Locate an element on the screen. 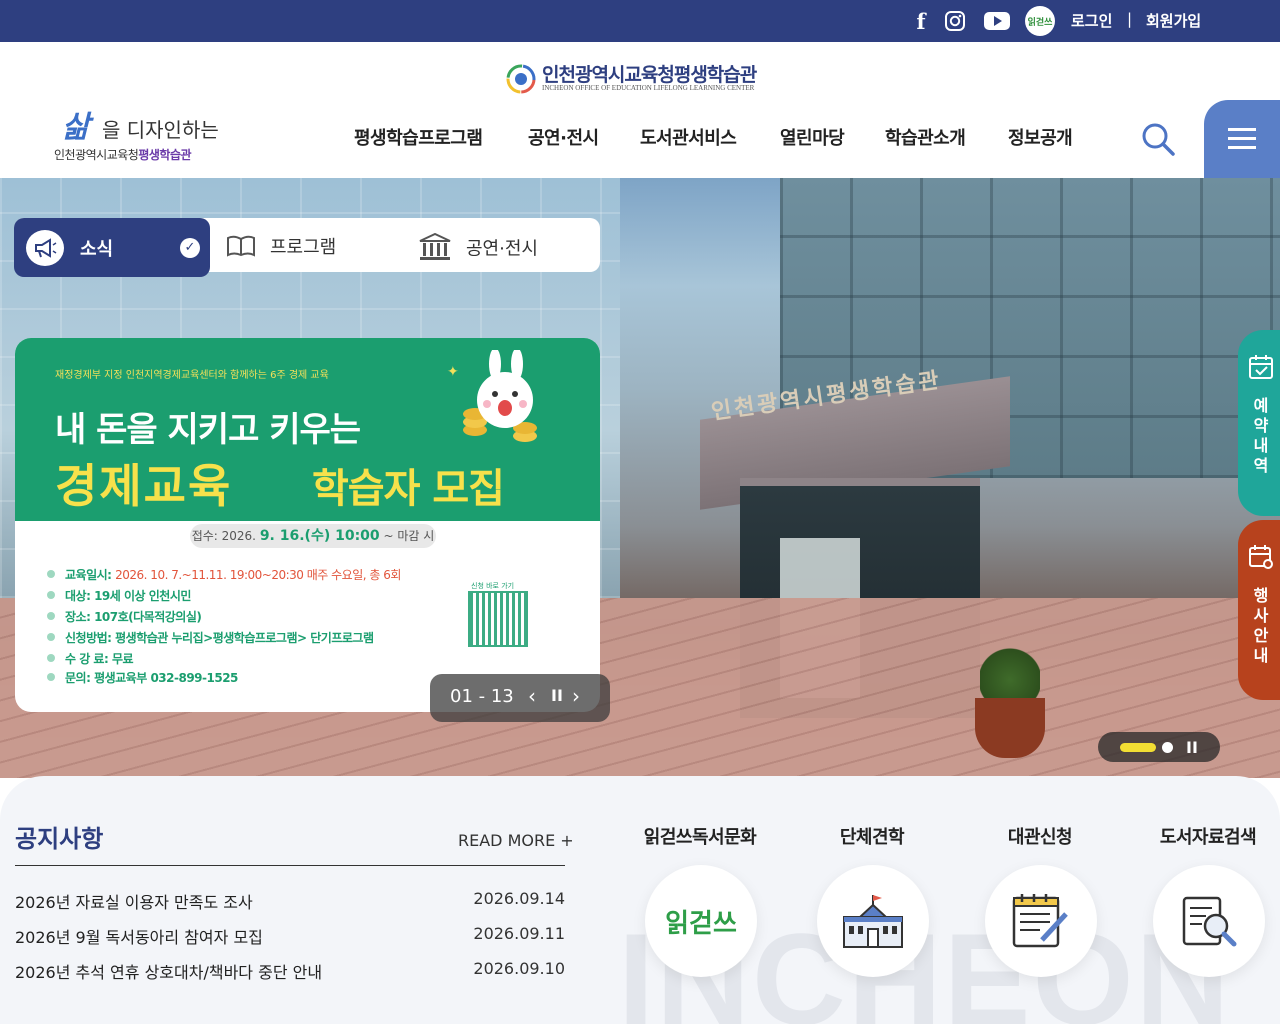 Image resolution: width=1280 pixels, height=1024 pixels. hero-slide-indicator: II is located at coordinates (1159, 747).